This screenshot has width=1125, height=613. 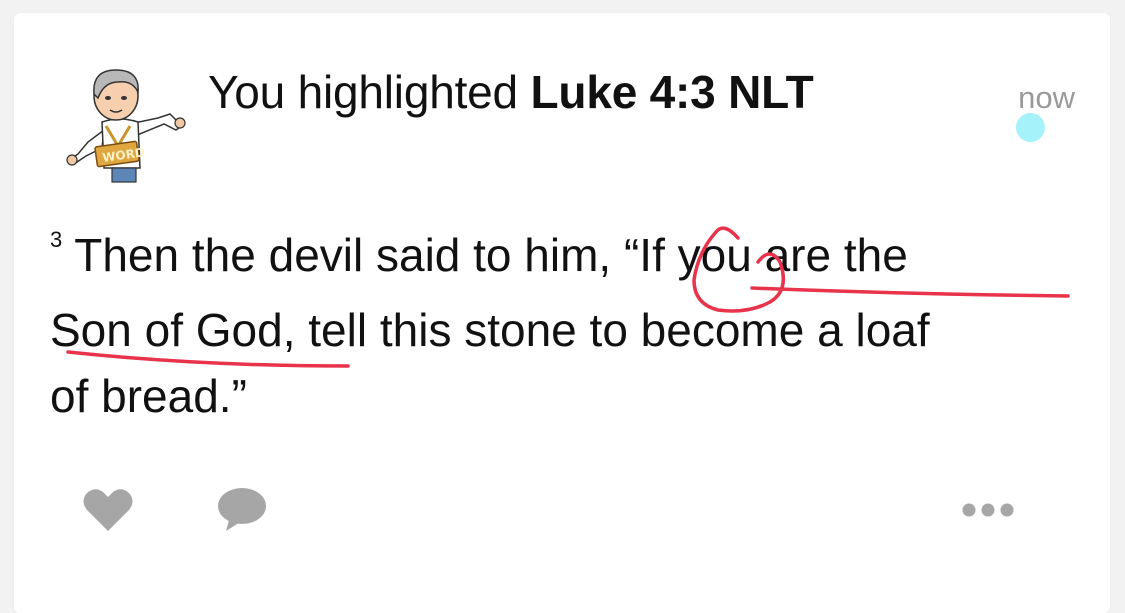 I want to click on activity-prefix: You highlighted, so click(x=369, y=92).